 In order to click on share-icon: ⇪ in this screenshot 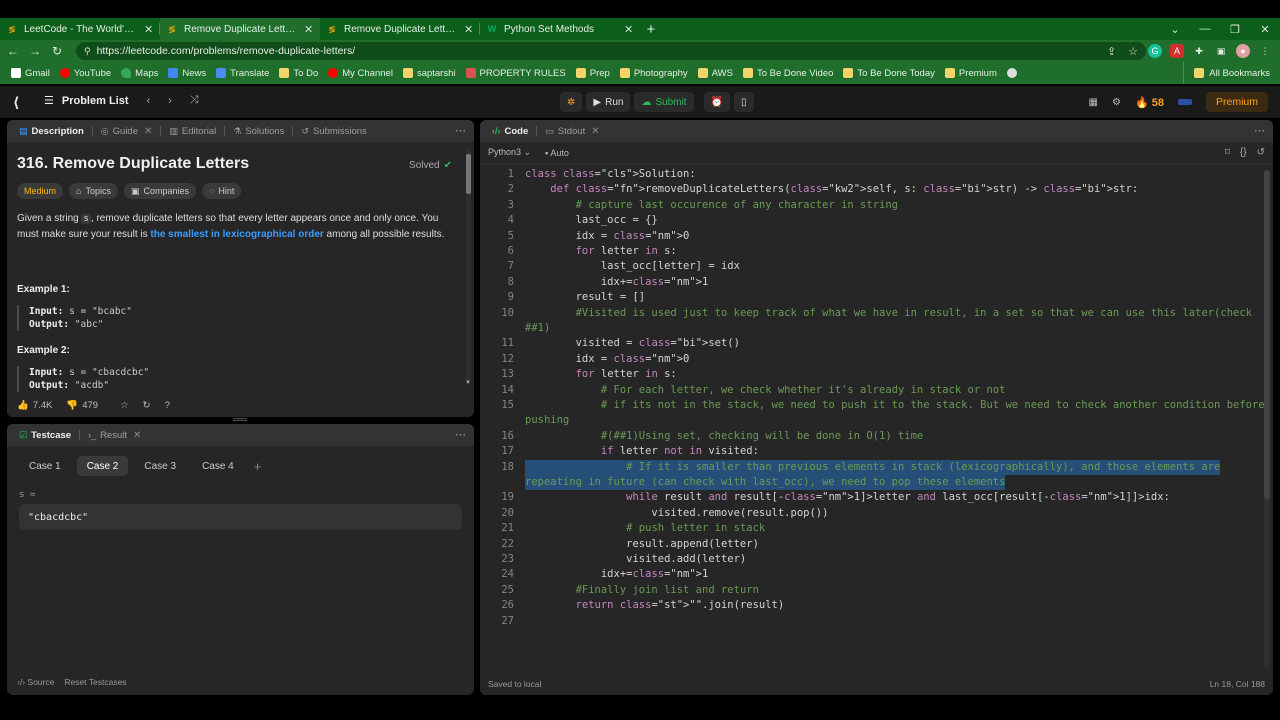, I will do `click(1111, 51)`.